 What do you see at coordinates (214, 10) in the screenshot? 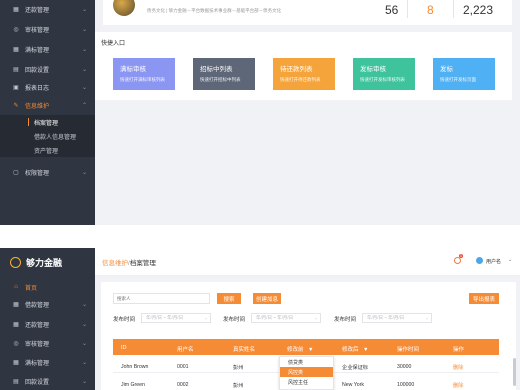
I see `profile-subtitle: 债务文化 | 够力金融－平台数据技术事业群－基础平台部－债务文化` at bounding box center [214, 10].